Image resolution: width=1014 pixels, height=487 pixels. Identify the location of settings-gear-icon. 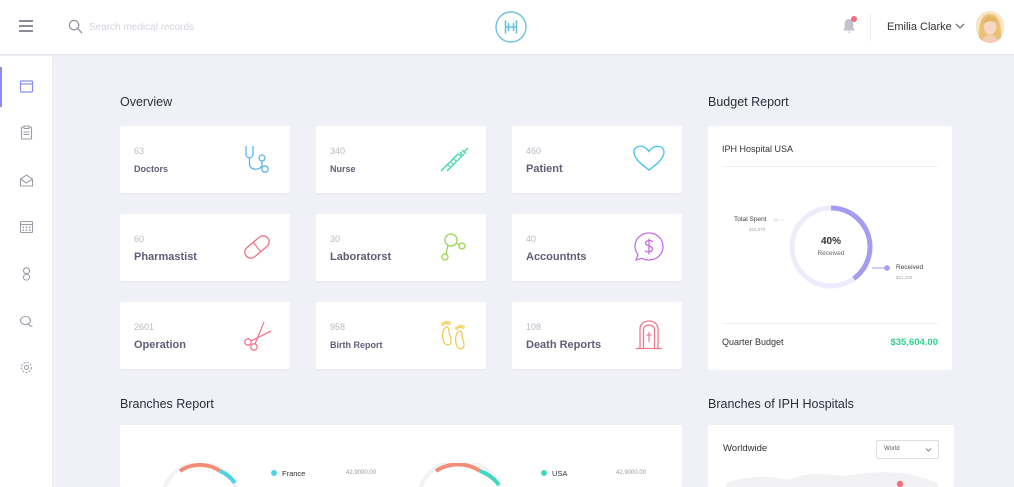
(26, 367).